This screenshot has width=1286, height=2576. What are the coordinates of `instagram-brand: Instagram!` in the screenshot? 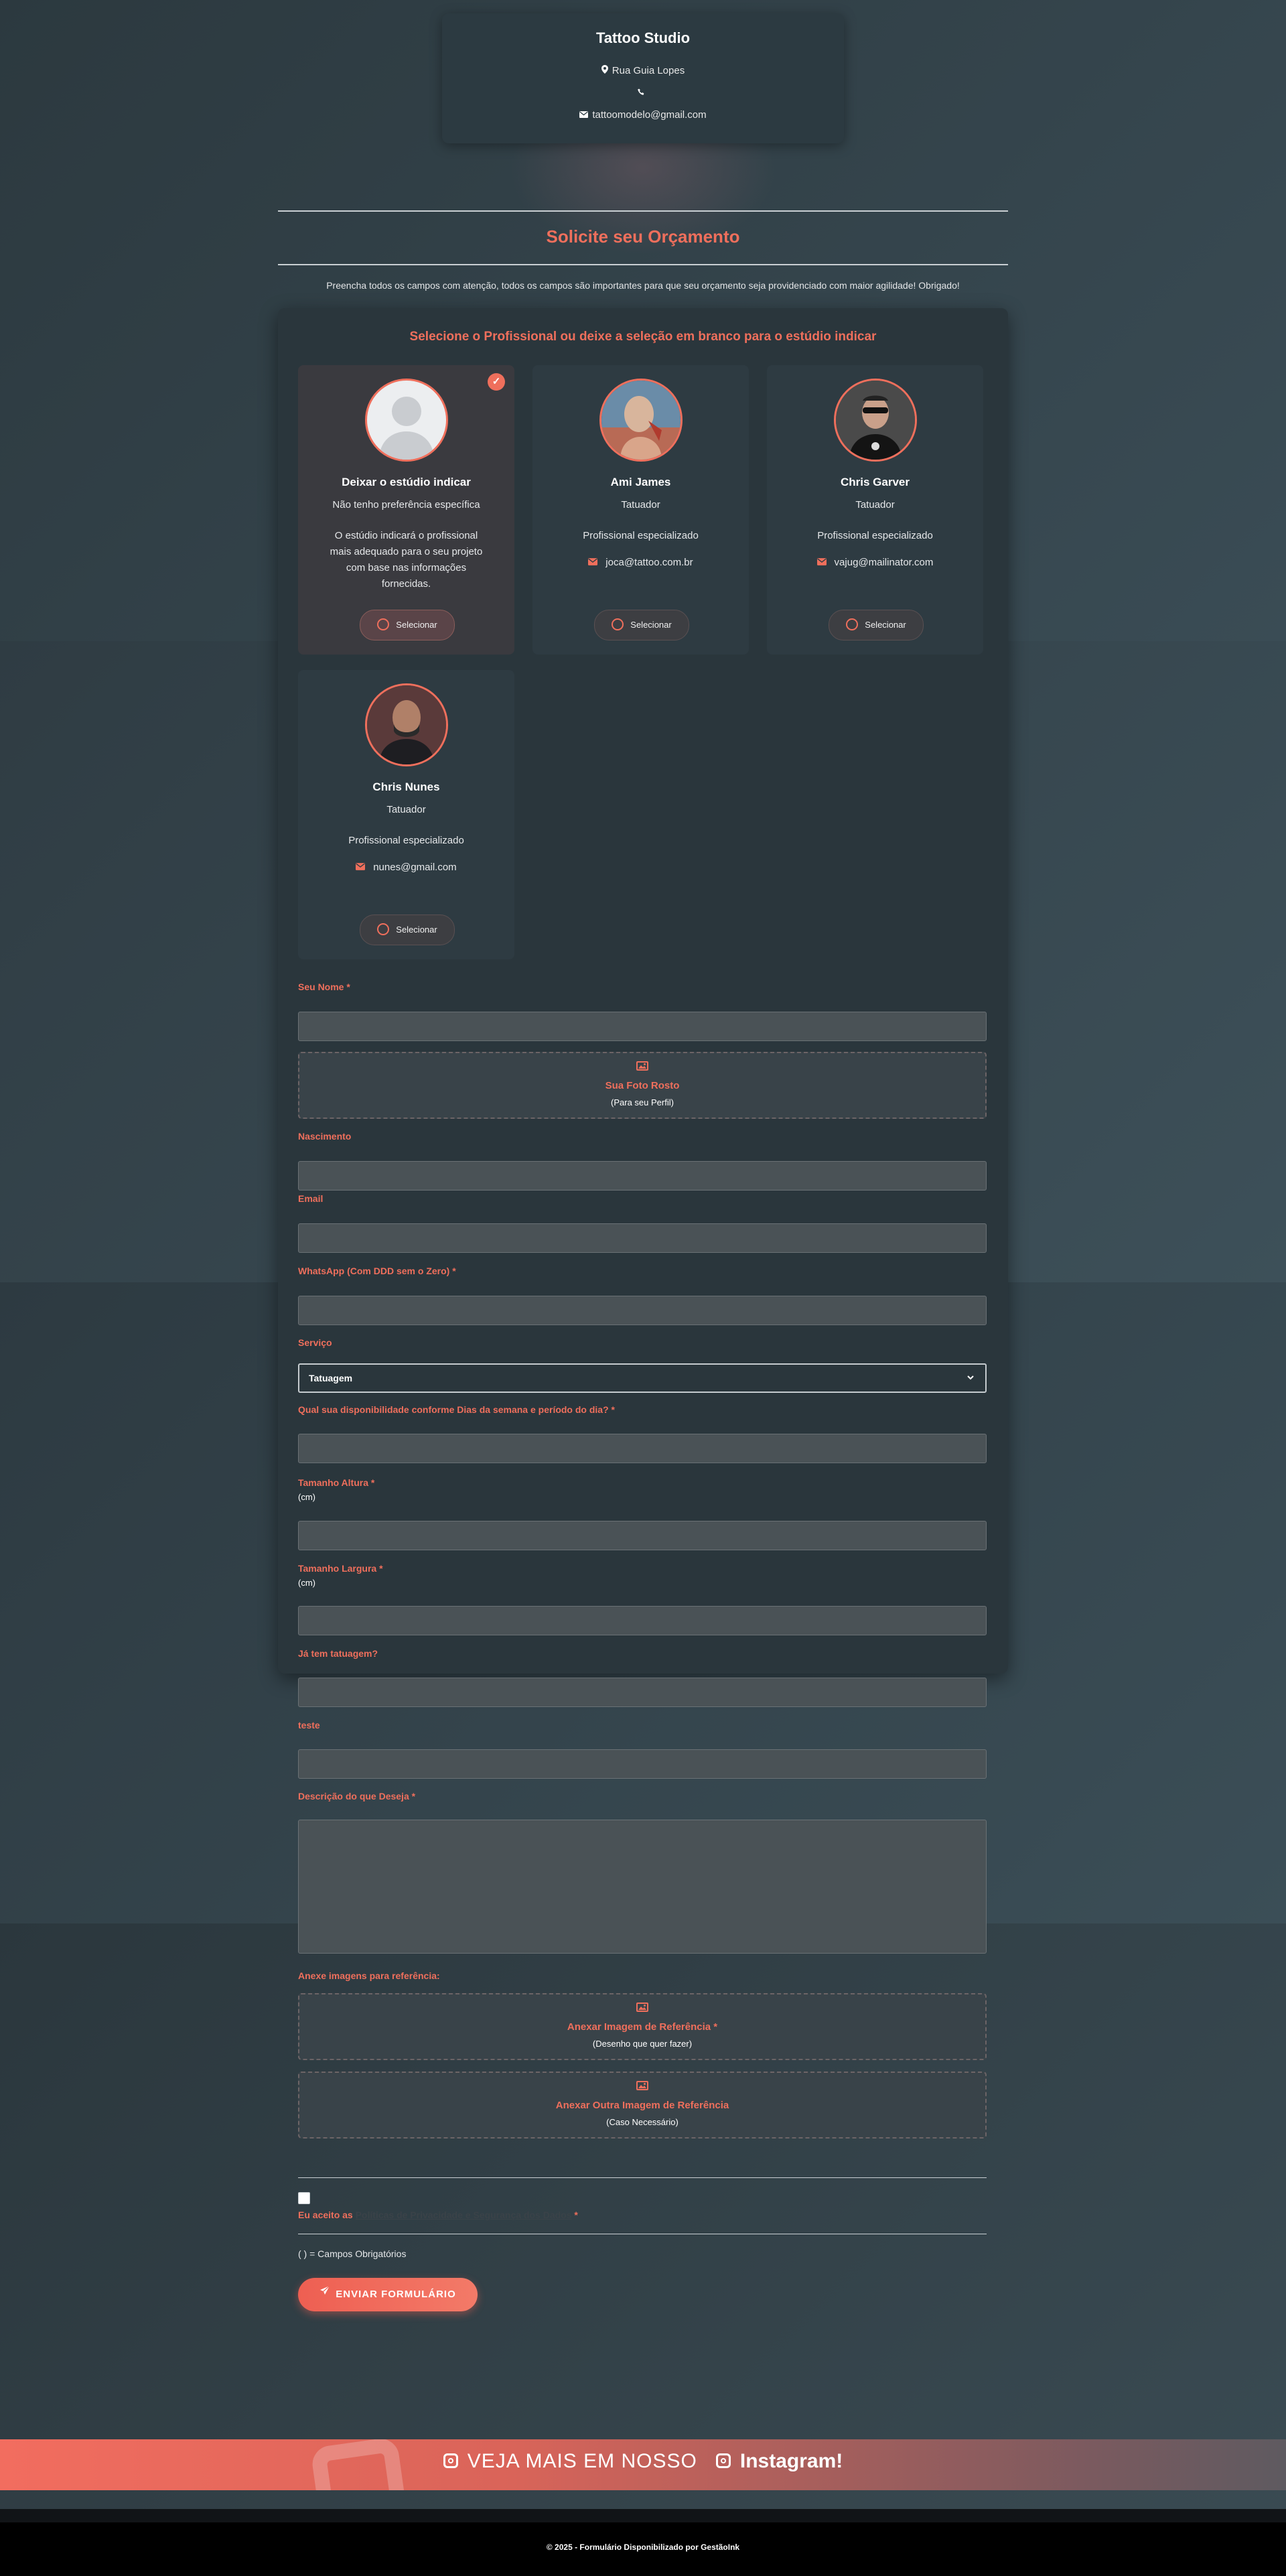 It's located at (791, 2461).